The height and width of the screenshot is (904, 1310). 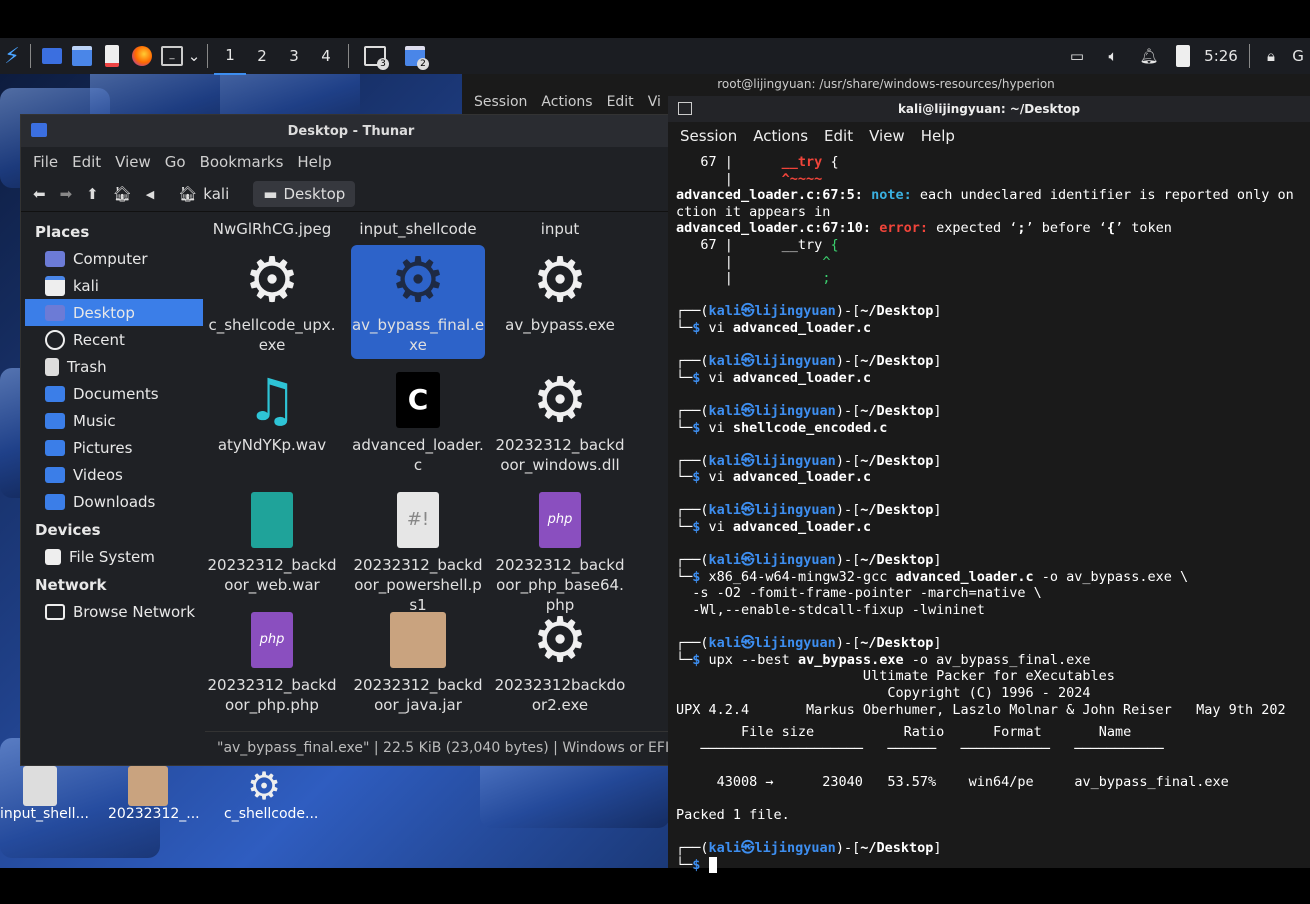 I want to click on menu-view: Vi, so click(x=654, y=102).